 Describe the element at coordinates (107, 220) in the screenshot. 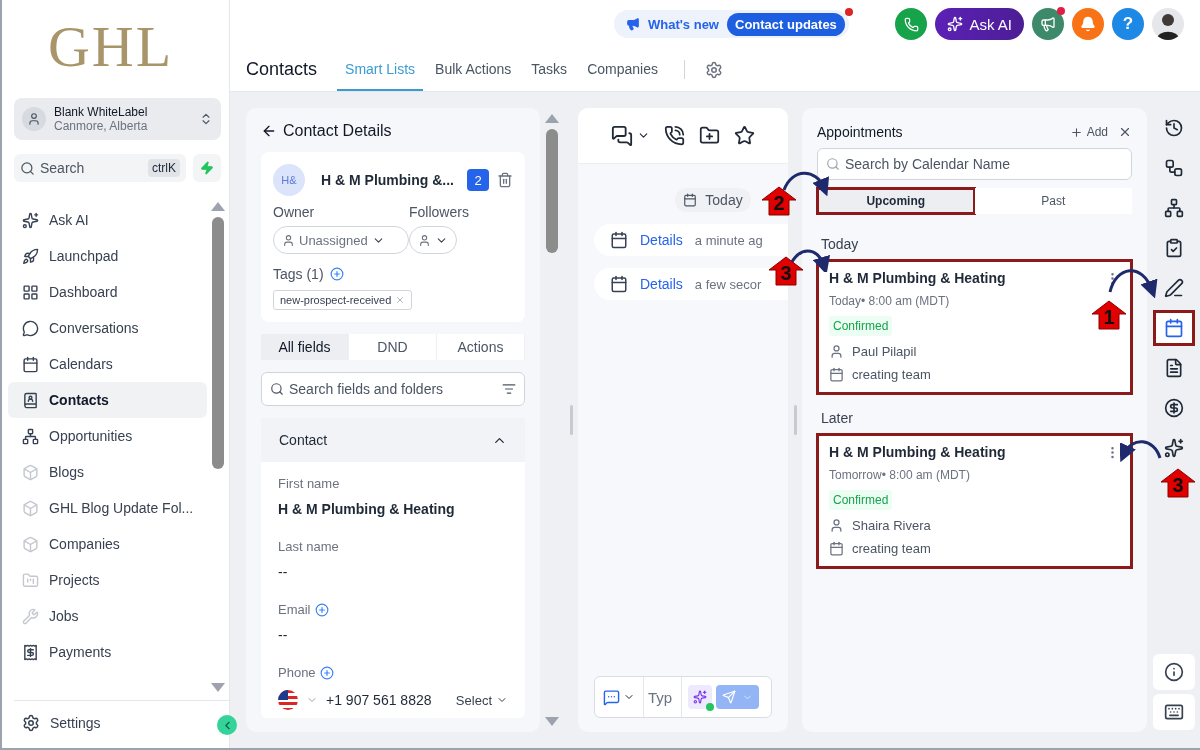

I see `sidebar-item: Ask AI` at that location.